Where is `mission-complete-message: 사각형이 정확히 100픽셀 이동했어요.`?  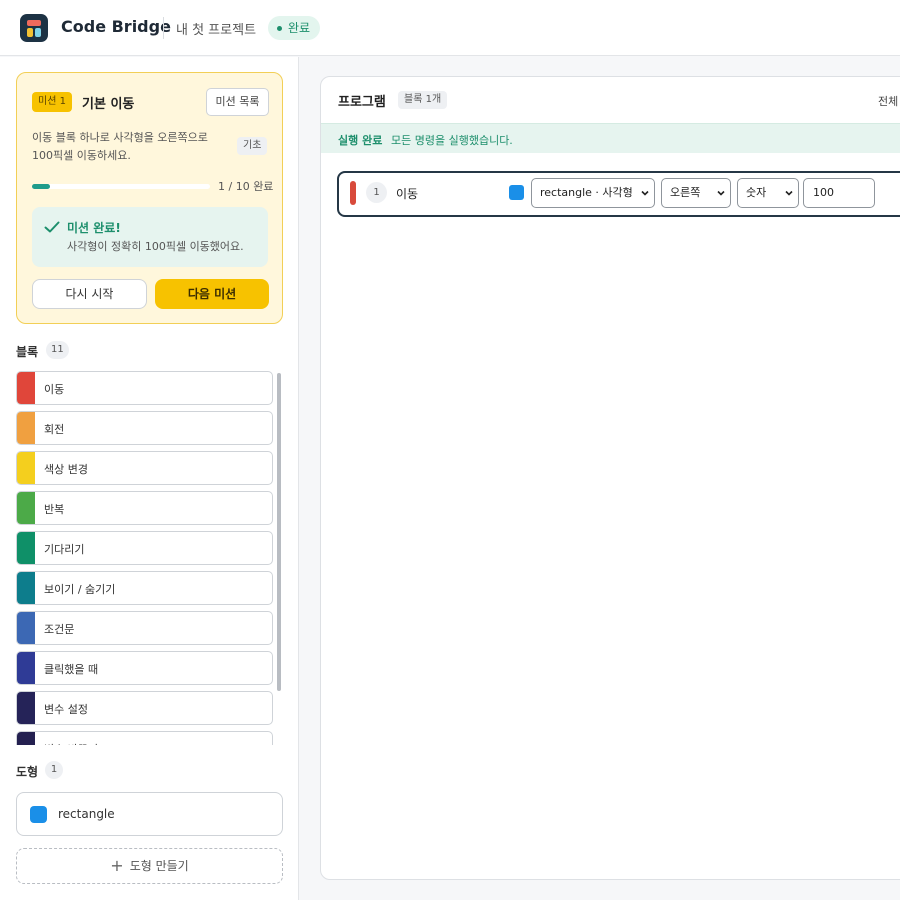
mission-complete-message: 사각형이 정확히 100픽셀 이동했어요. is located at coordinates (155, 246).